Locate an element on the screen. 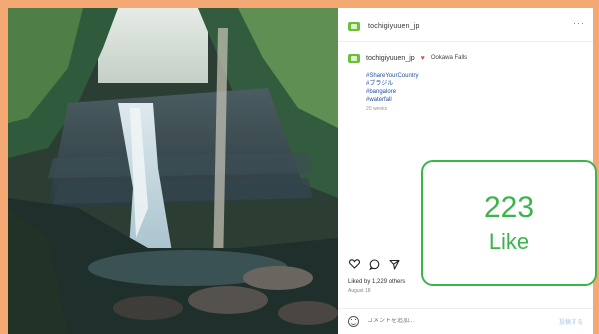 The width and height of the screenshot is (599, 334). like-count: 223 is located at coordinates (509, 207).